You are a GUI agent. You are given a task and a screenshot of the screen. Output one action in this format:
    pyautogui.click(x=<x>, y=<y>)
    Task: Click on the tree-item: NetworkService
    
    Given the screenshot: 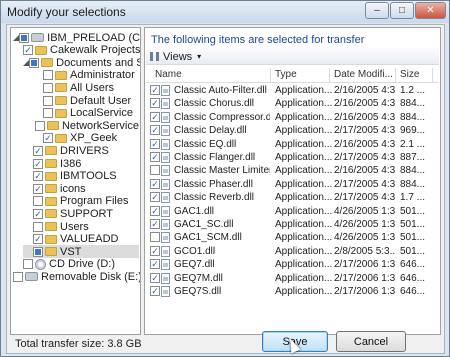 What is the action you would take?
    pyautogui.click(x=86, y=125)
    